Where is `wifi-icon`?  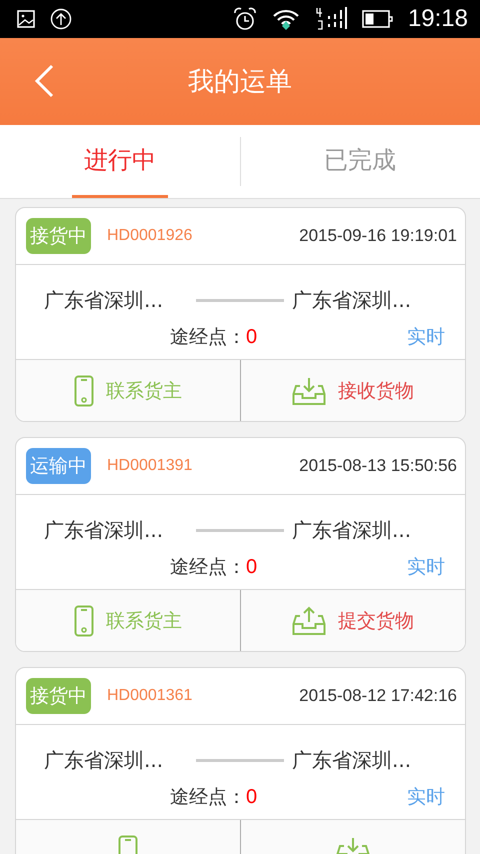
wifi-icon is located at coordinates (286, 19).